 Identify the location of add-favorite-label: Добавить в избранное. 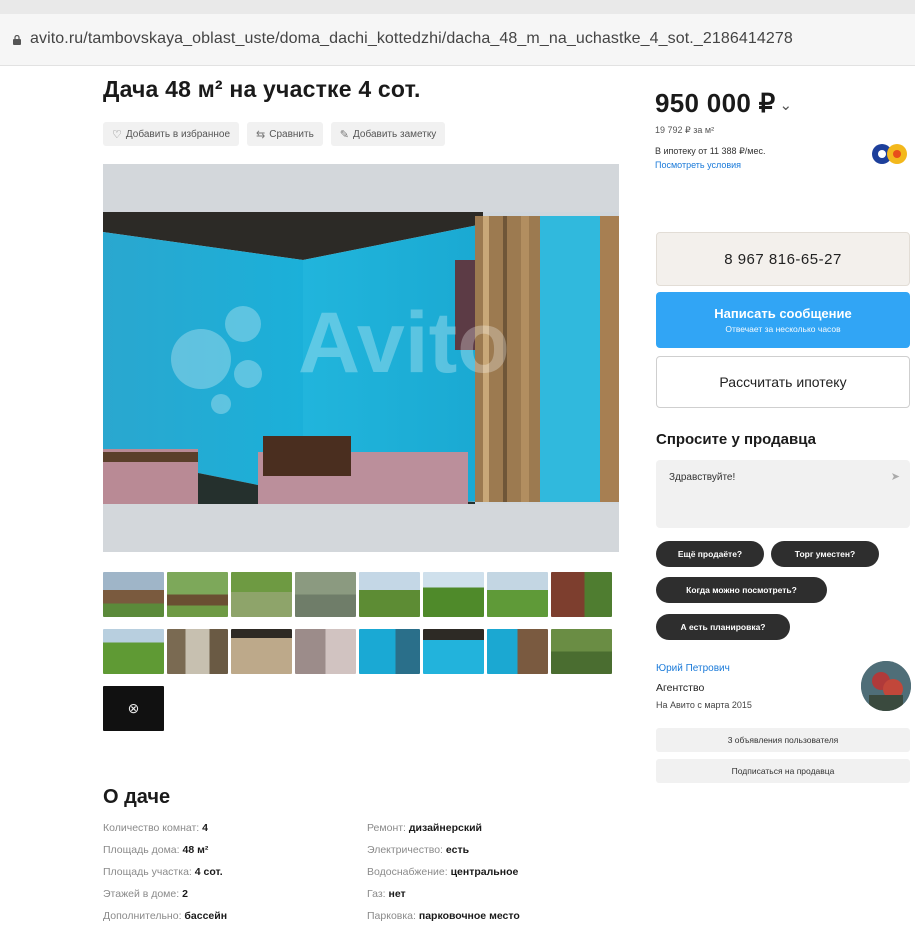
(178, 134).